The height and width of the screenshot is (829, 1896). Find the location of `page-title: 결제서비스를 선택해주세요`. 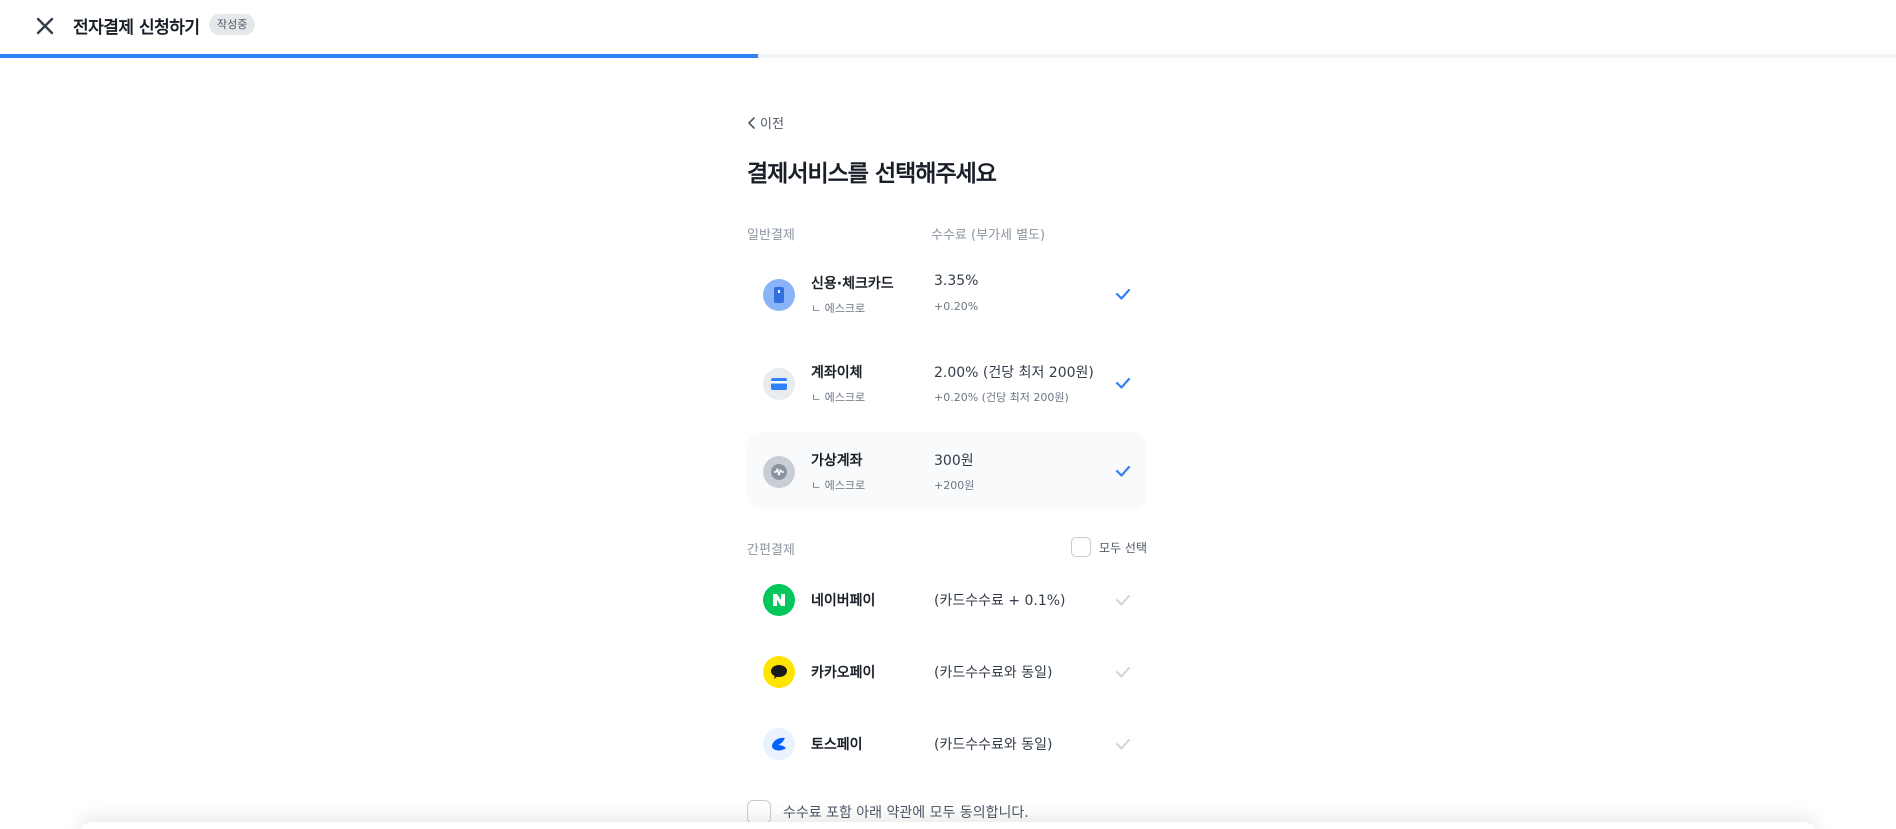

page-title: 결제서비스를 선택해주세요 is located at coordinates (872, 174).